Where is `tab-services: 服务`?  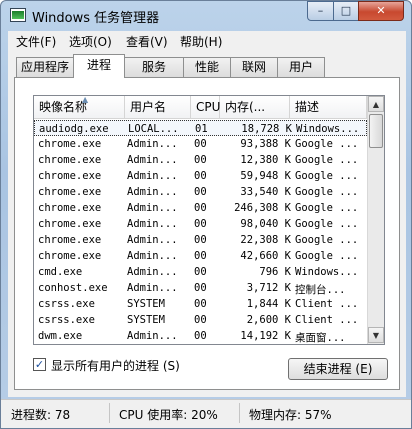 tab-services: 服务 is located at coordinates (154, 67).